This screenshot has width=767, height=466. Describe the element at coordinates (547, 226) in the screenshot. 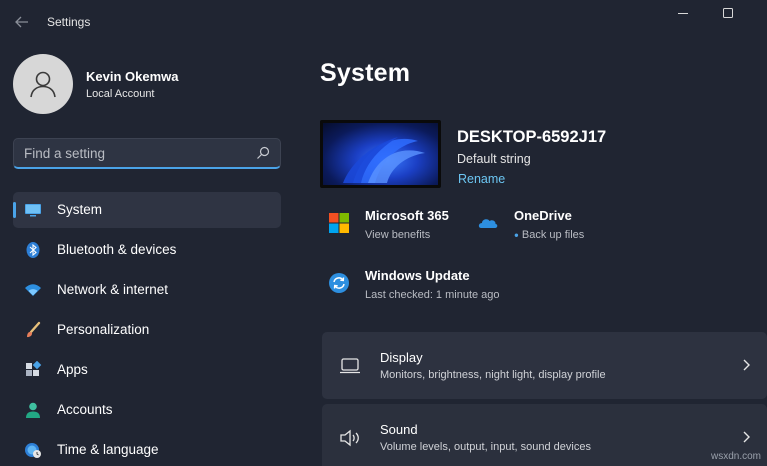

I see `onedrive-tile: OneDrive ● Back up files` at that location.